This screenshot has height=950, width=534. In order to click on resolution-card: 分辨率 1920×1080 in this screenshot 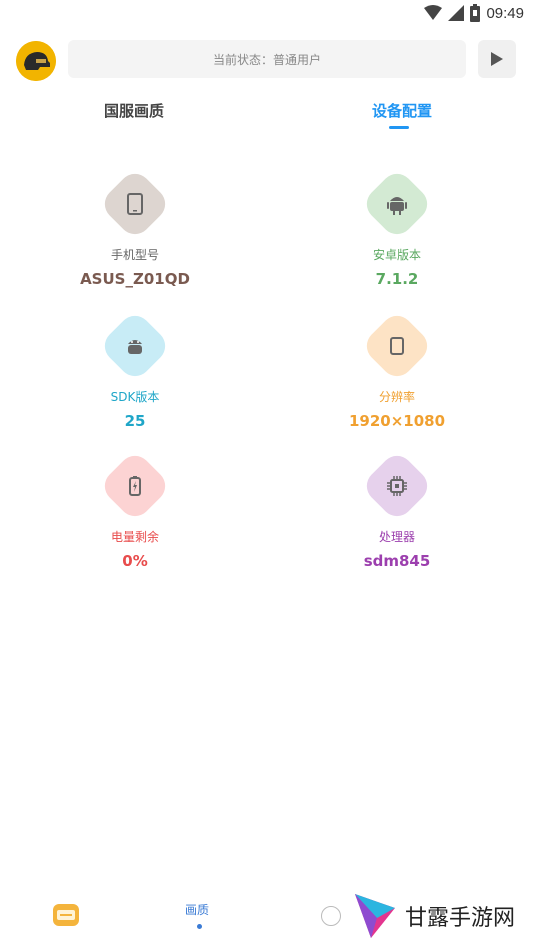, I will do `click(397, 374)`.